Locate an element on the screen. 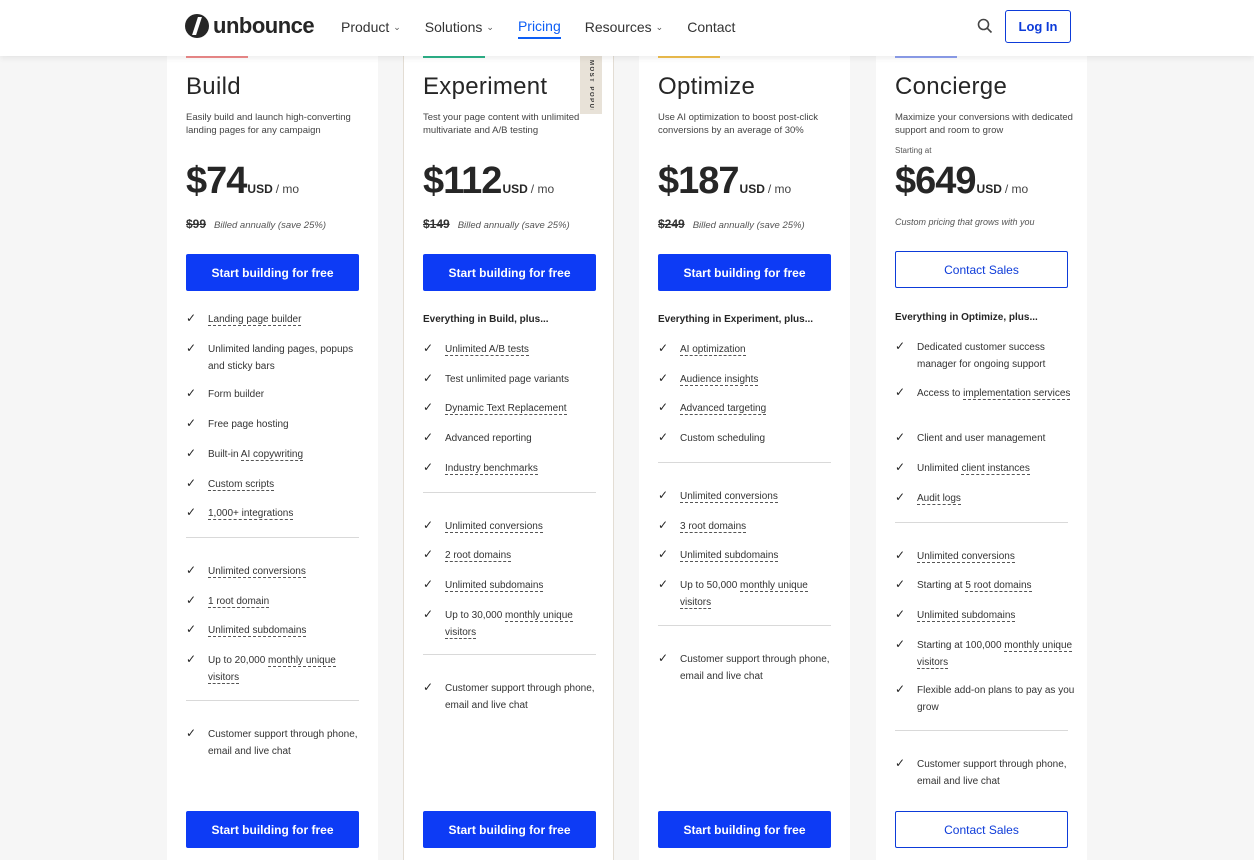 This screenshot has width=1254, height=860. feature-text: Unlimited subdomains is located at coordinates (966, 615).